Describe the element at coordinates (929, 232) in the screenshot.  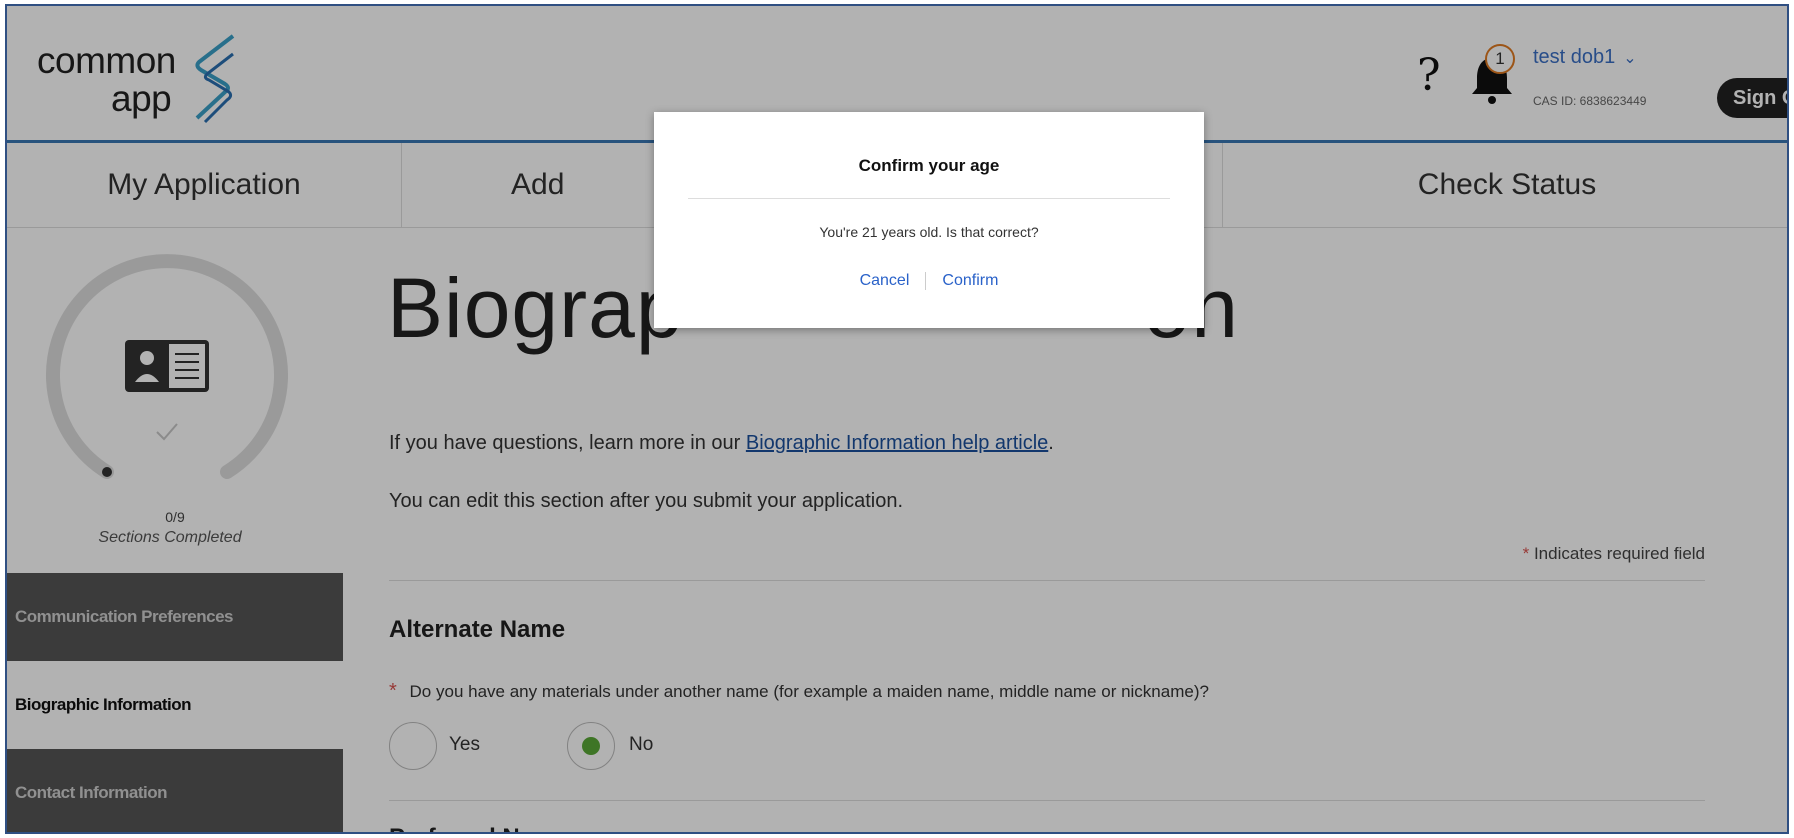
I see `dialog-message: You're 21 years old. Is that correct?` at that location.